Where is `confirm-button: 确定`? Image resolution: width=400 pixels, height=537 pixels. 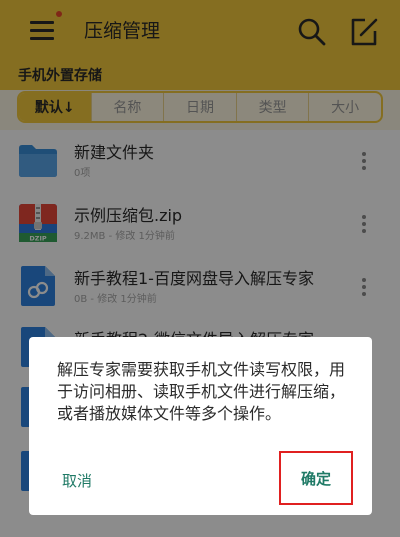
confirm-button: 确定 is located at coordinates (316, 478).